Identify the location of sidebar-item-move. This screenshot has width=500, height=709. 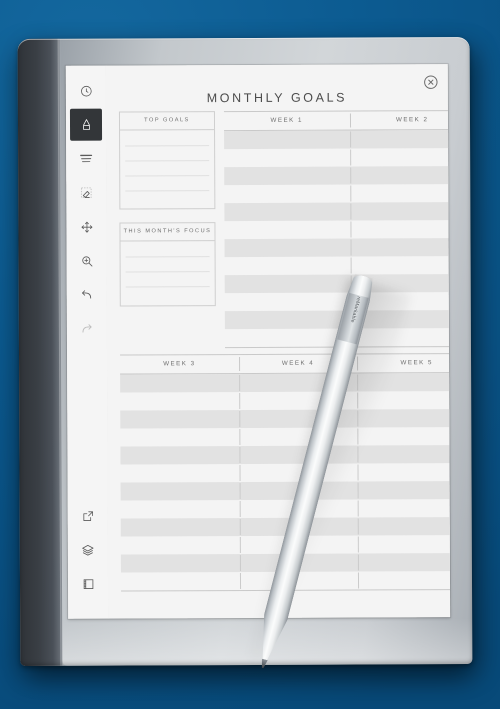
(86, 227).